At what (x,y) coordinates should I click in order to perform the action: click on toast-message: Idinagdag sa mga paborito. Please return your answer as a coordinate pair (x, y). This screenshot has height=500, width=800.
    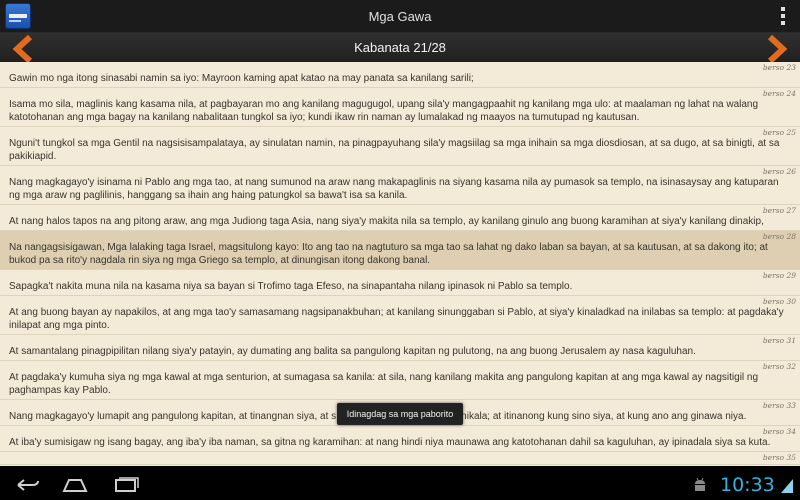
    Looking at the image, I should click on (400, 414).